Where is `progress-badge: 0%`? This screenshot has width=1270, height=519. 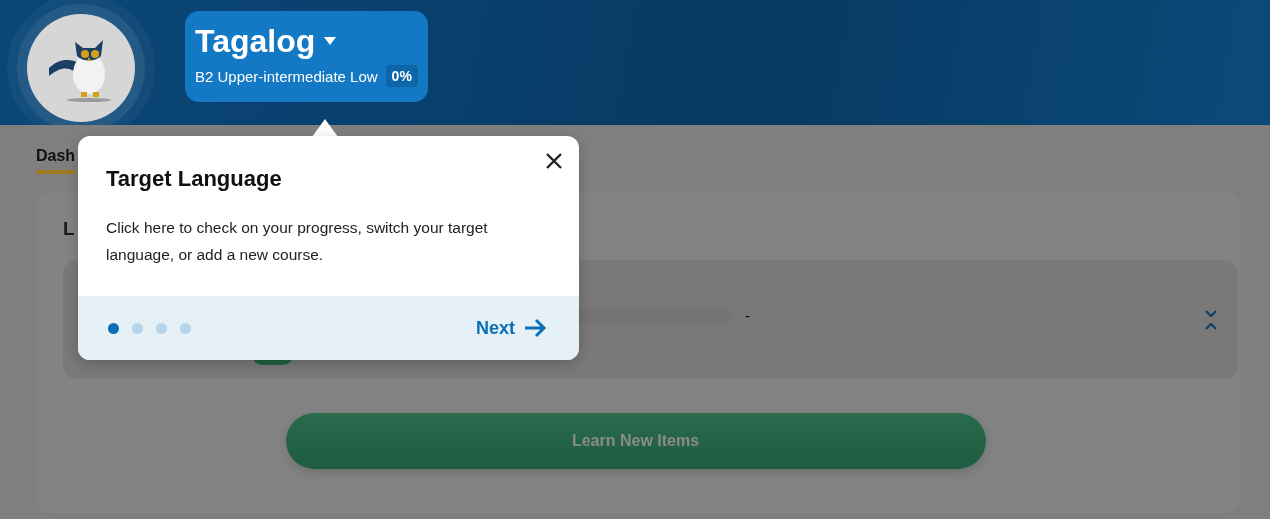
progress-badge: 0% is located at coordinates (401, 76).